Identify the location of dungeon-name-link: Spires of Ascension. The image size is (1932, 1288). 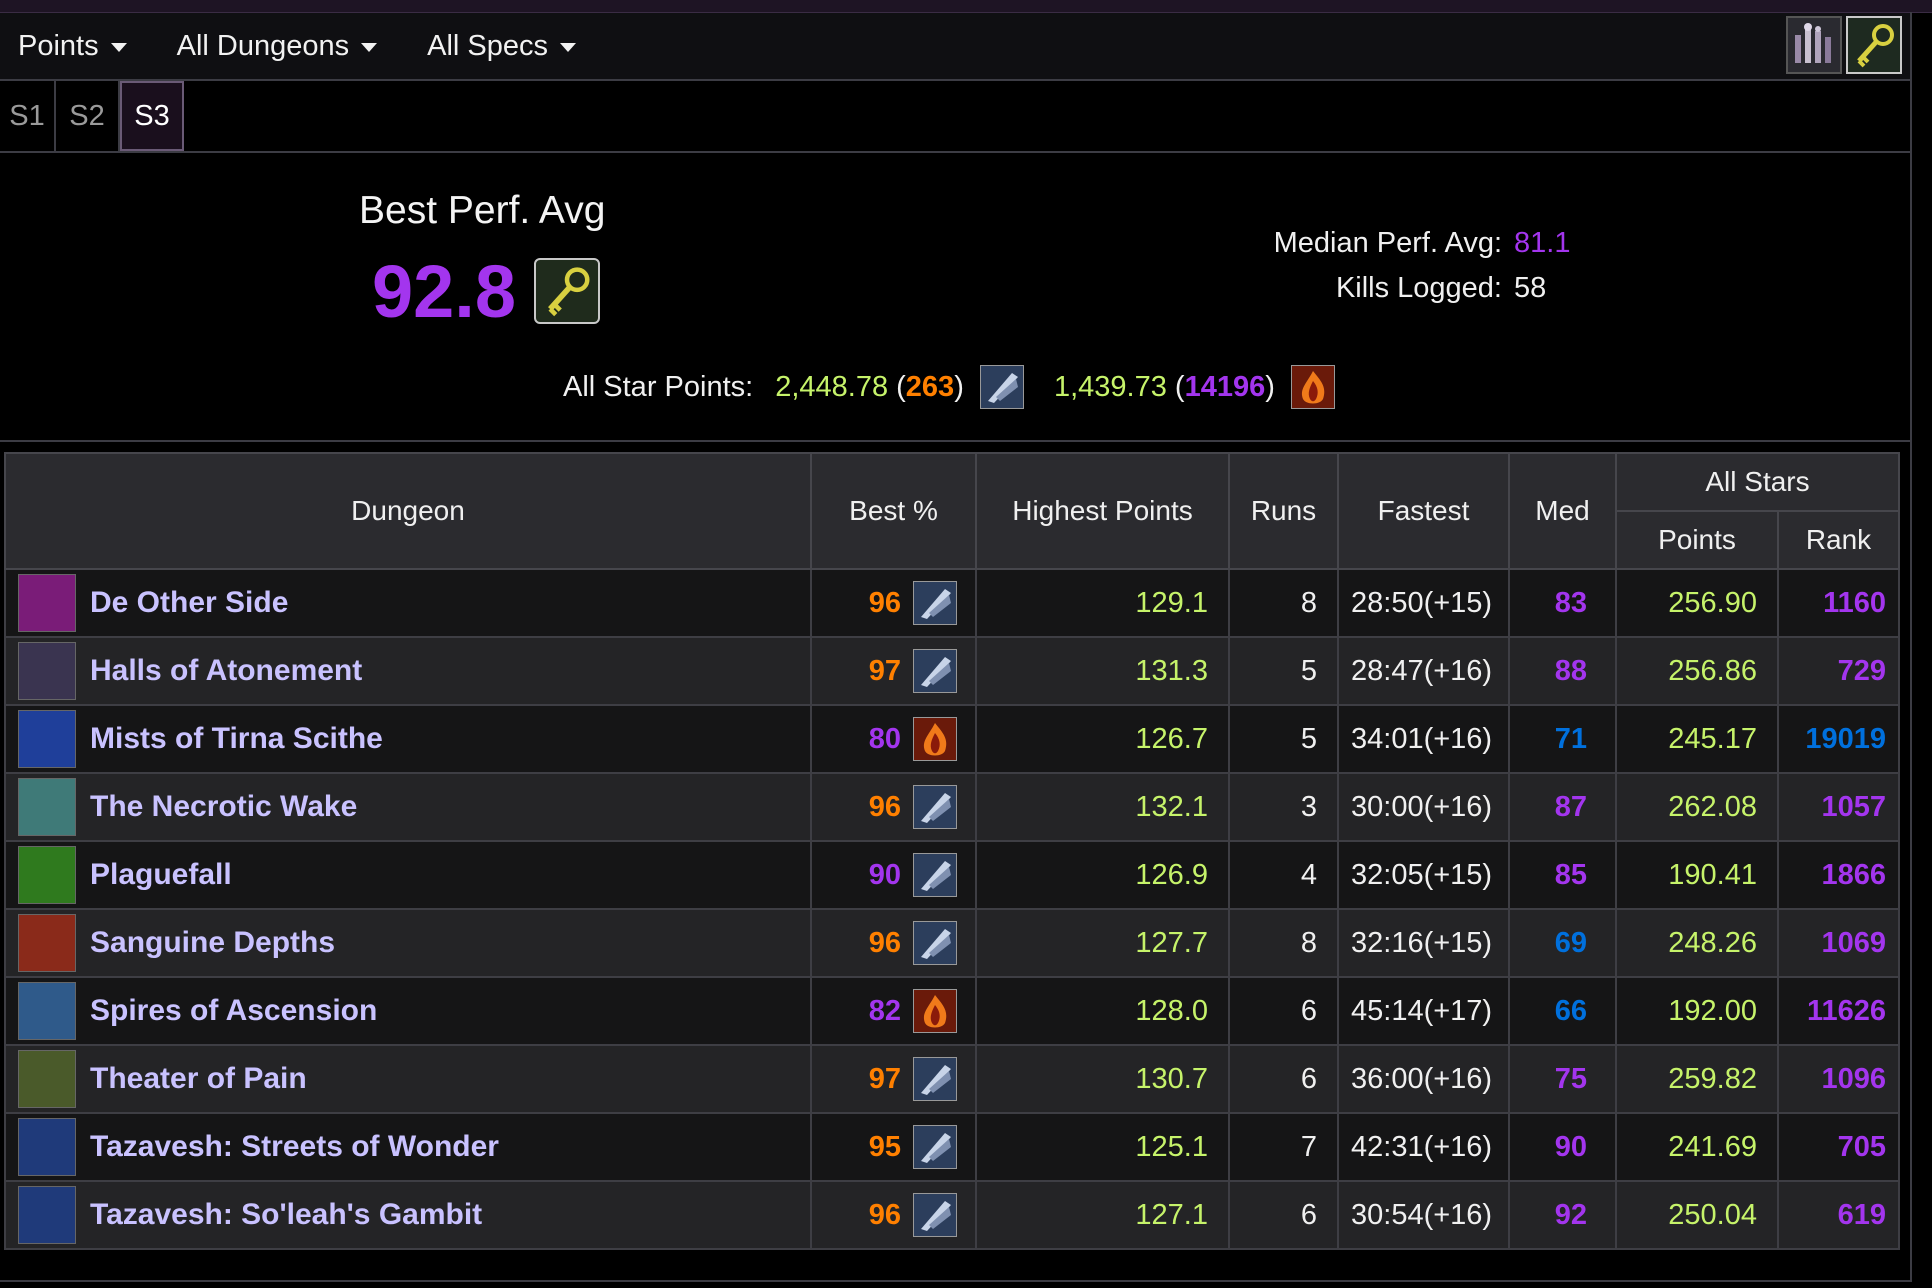
(233, 1011).